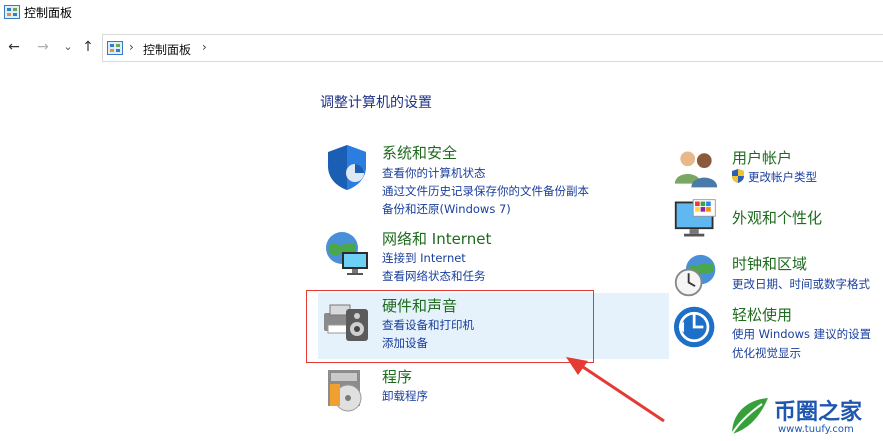  I want to click on breadcrumb-control-panel: 控制面板, so click(167, 49).